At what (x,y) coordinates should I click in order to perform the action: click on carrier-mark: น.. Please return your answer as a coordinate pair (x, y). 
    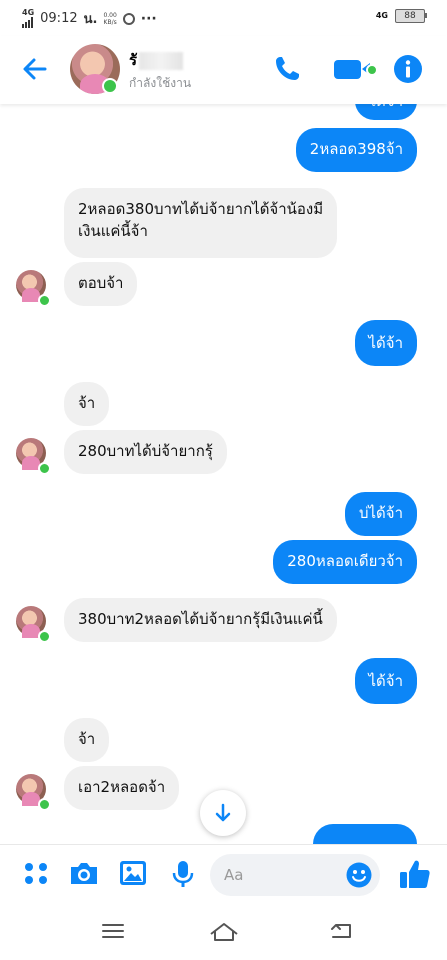
    Looking at the image, I should click on (90, 19).